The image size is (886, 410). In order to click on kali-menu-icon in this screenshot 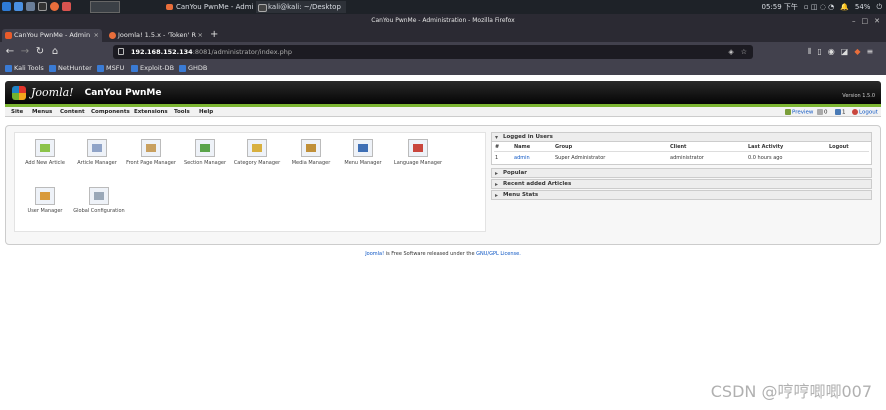, I will do `click(6, 6)`.